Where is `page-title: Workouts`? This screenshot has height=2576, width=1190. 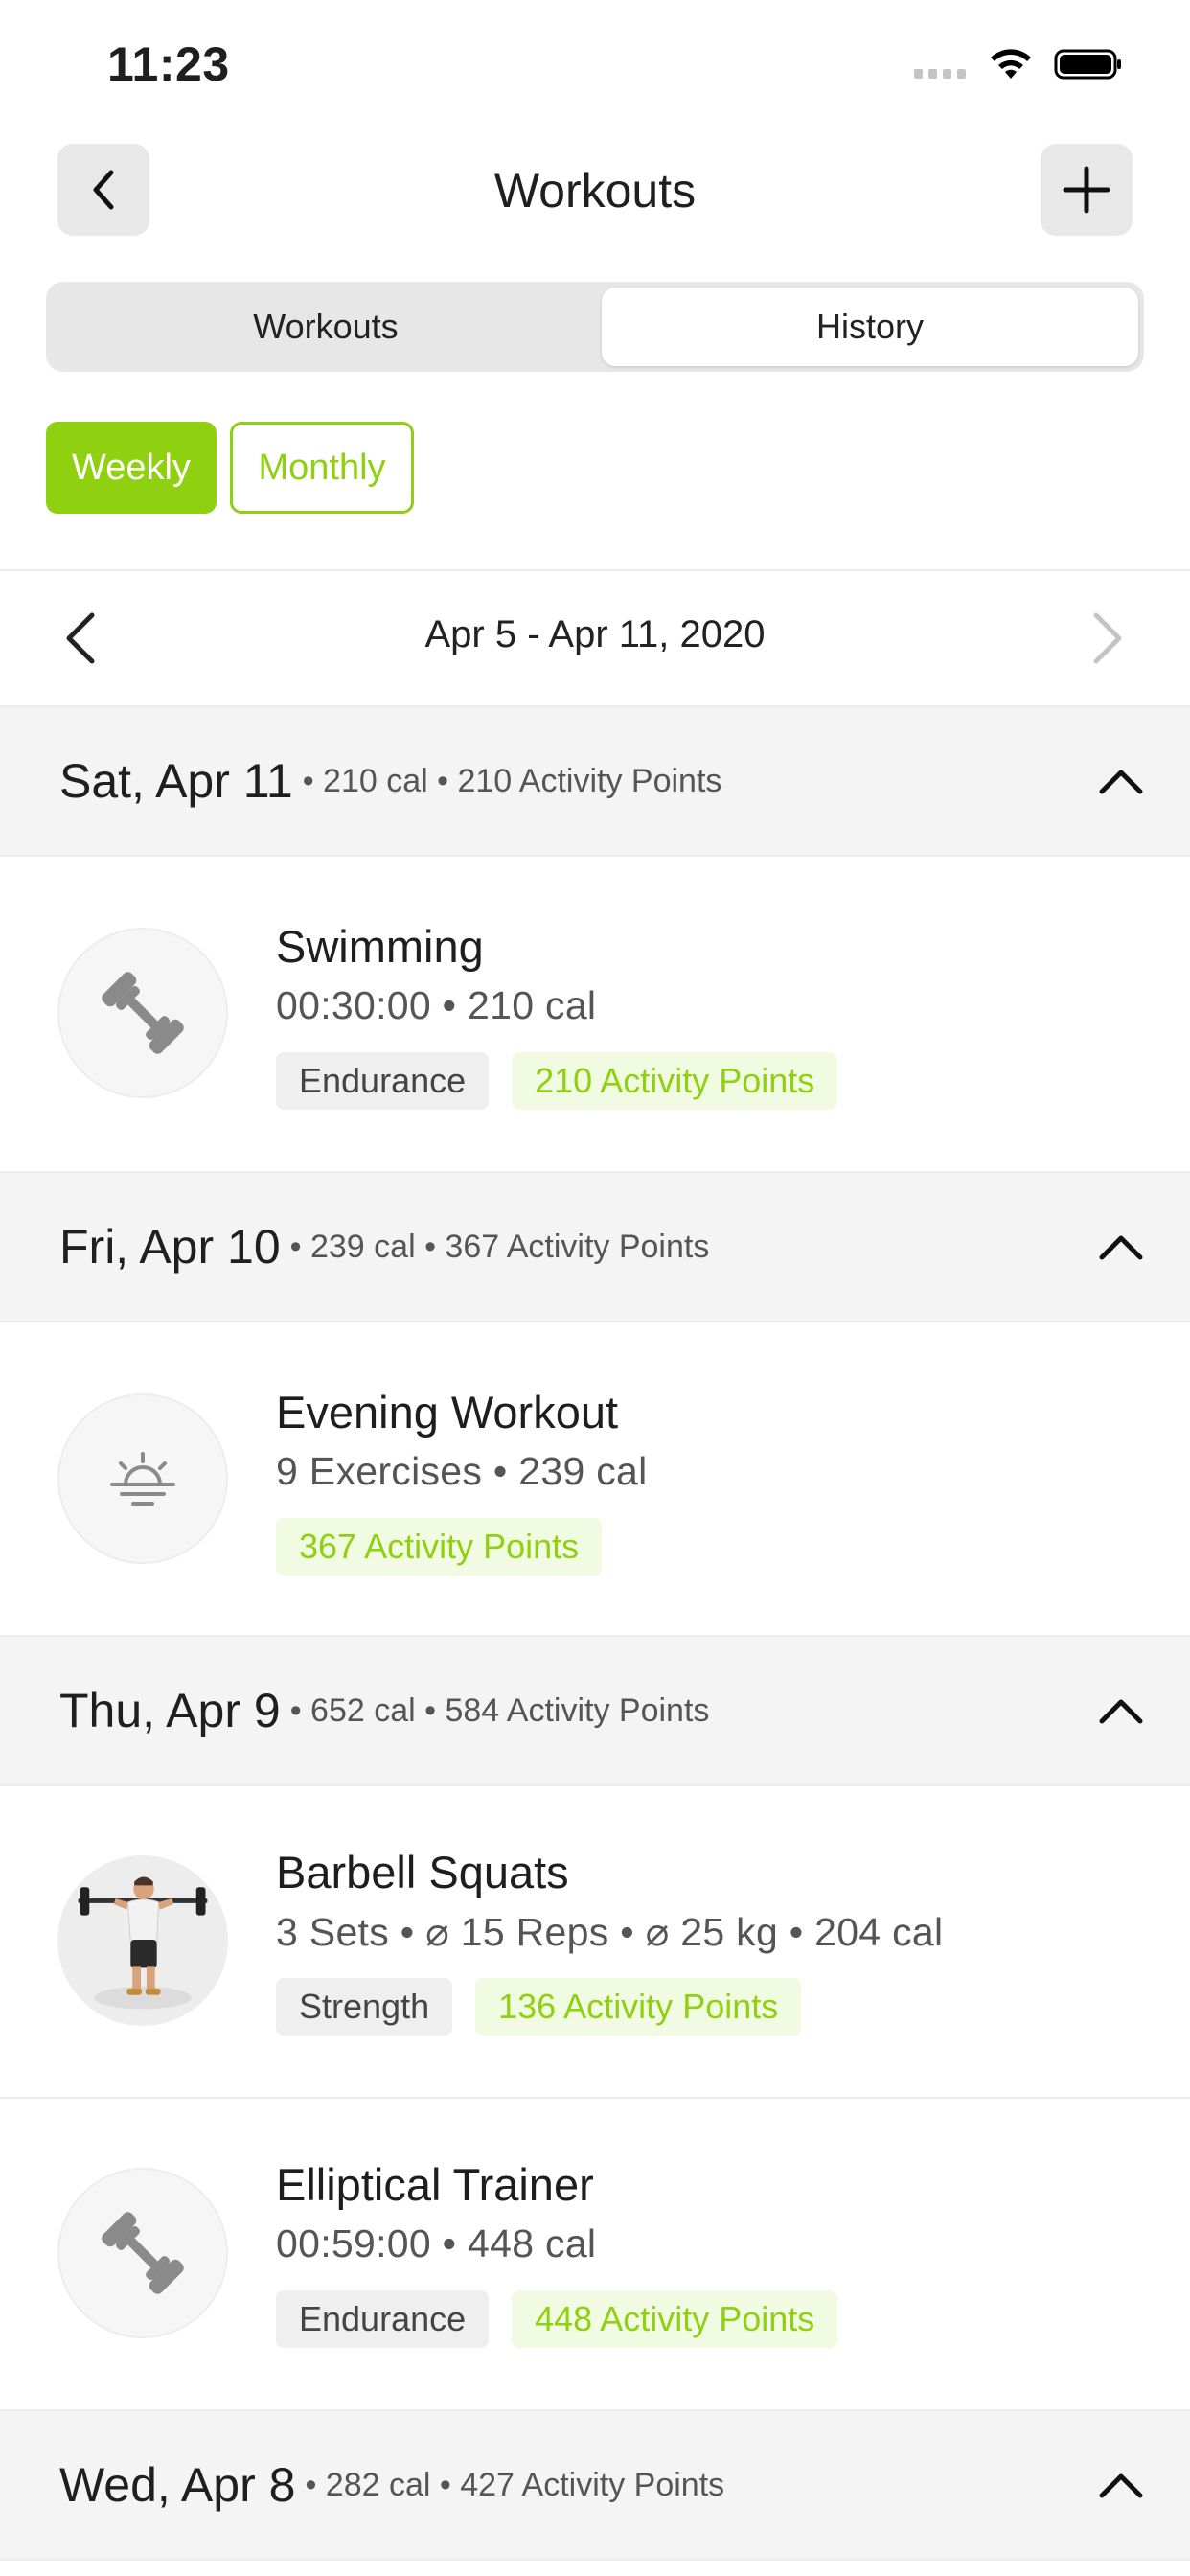 page-title: Workouts is located at coordinates (595, 191).